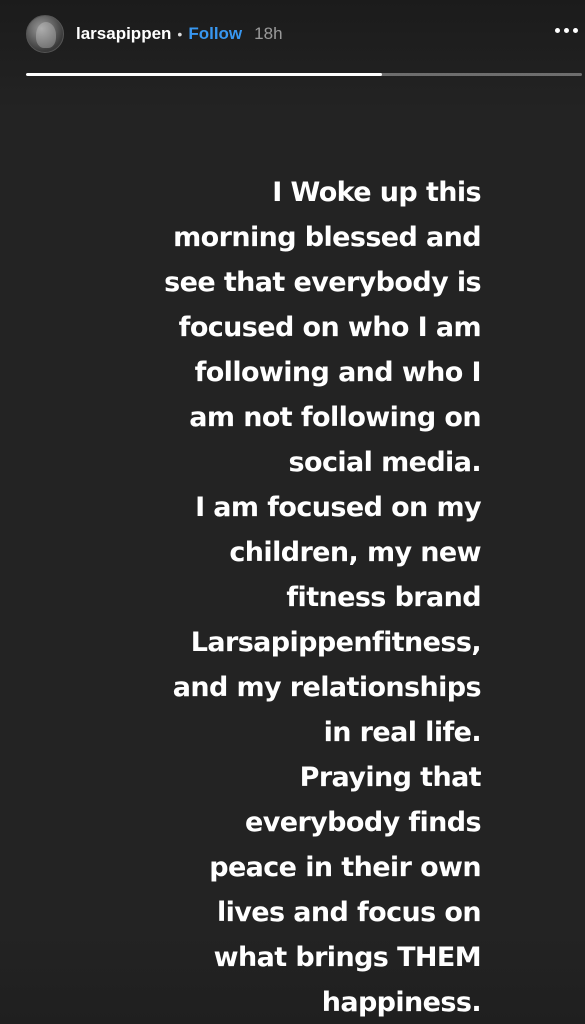  I want to click on story-text-line: in real life., so click(402, 732).